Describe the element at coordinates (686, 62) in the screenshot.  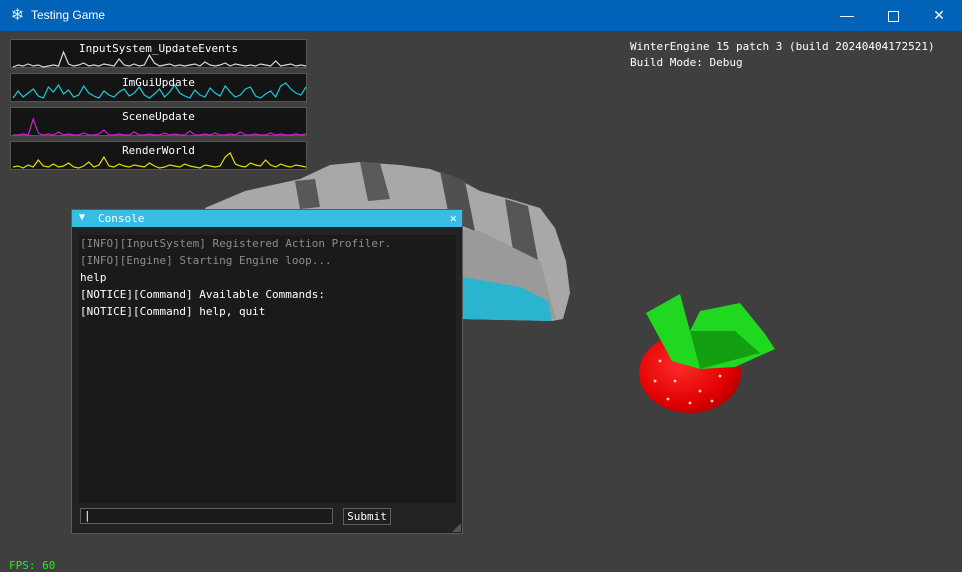
I see `build-mode-text: Build Mode: Debug` at that location.